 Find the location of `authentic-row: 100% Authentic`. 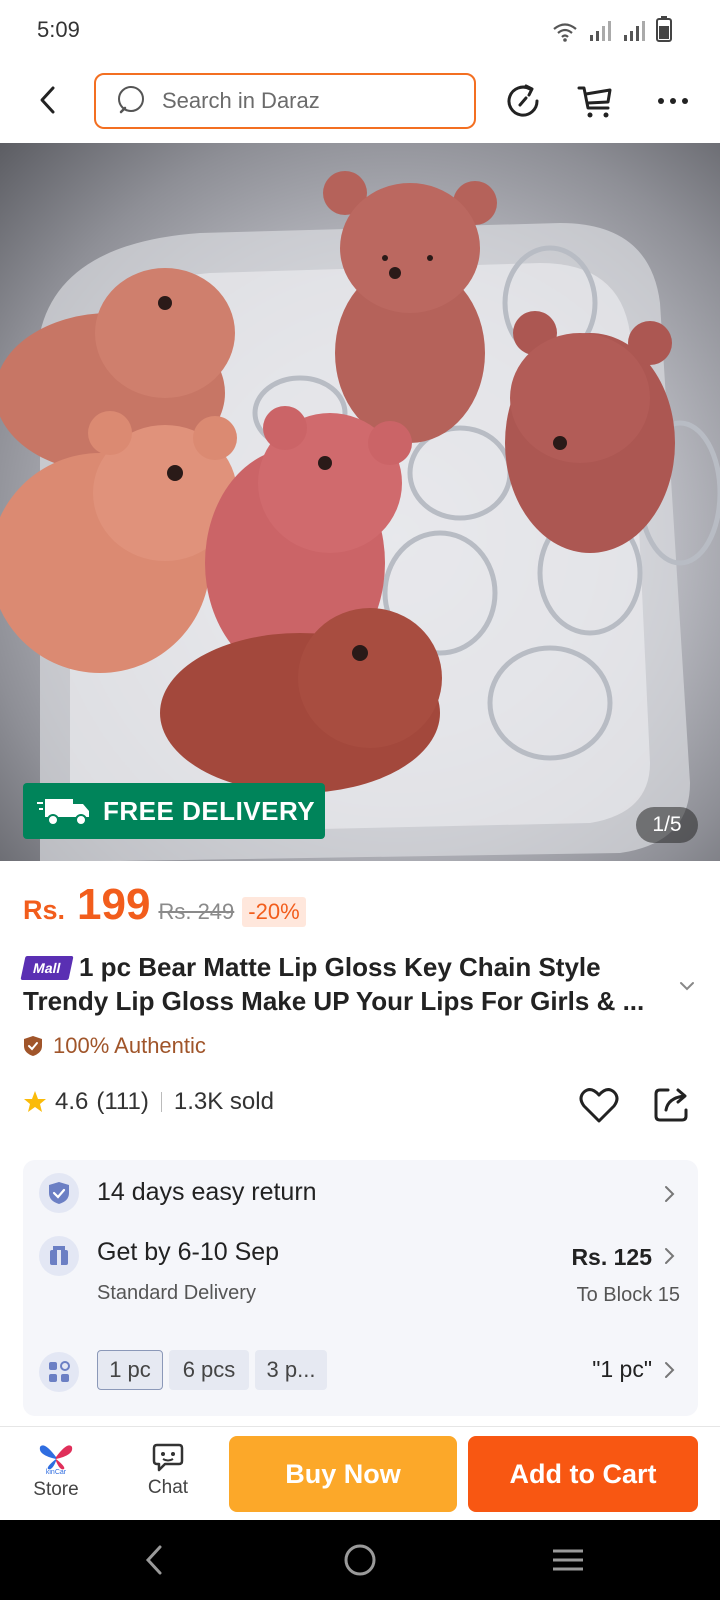

authentic-row: 100% Authentic is located at coordinates (114, 1046).